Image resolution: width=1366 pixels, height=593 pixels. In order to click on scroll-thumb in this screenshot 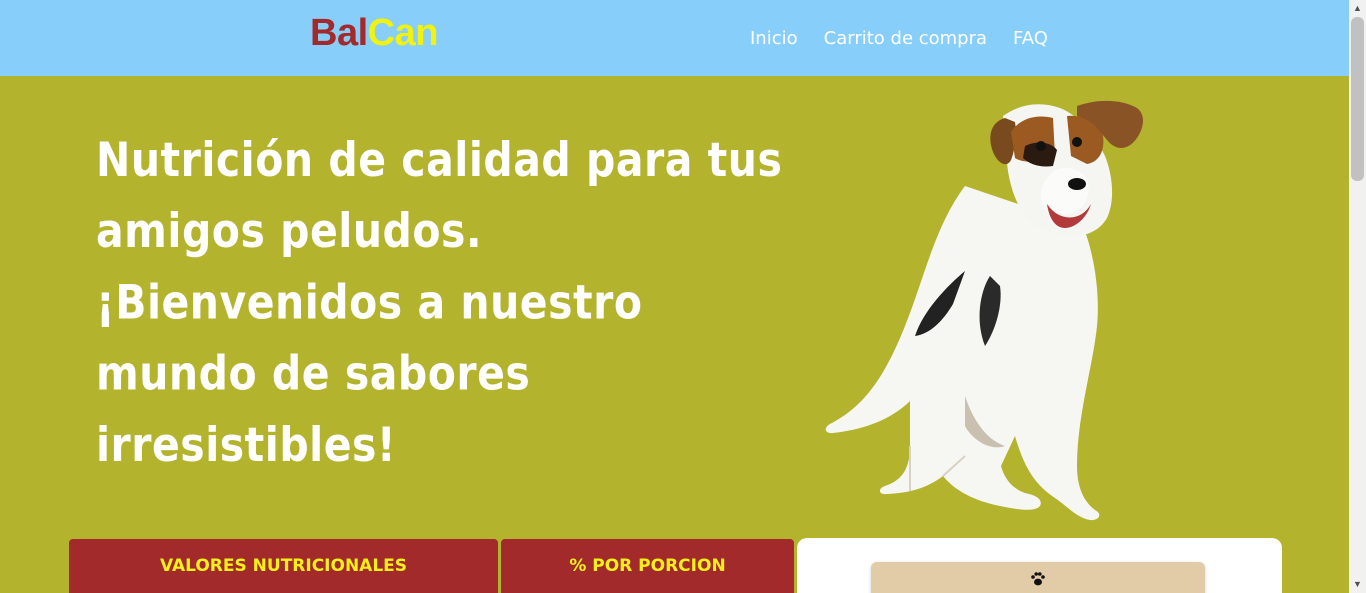, I will do `click(1357, 99)`.